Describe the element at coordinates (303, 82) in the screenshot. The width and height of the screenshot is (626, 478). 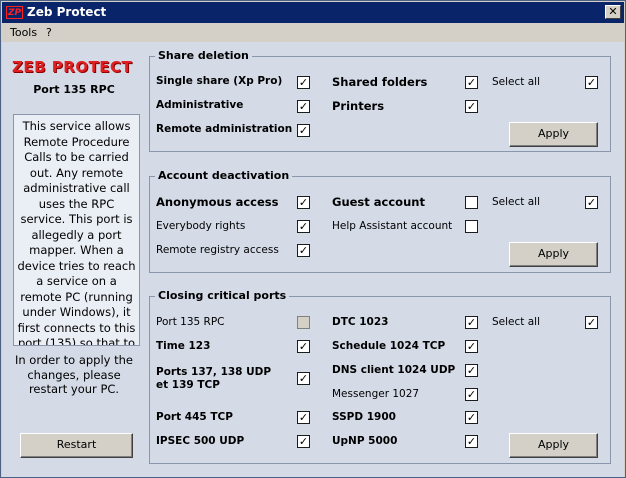
I see `single-share-checkbox: ✓` at that location.